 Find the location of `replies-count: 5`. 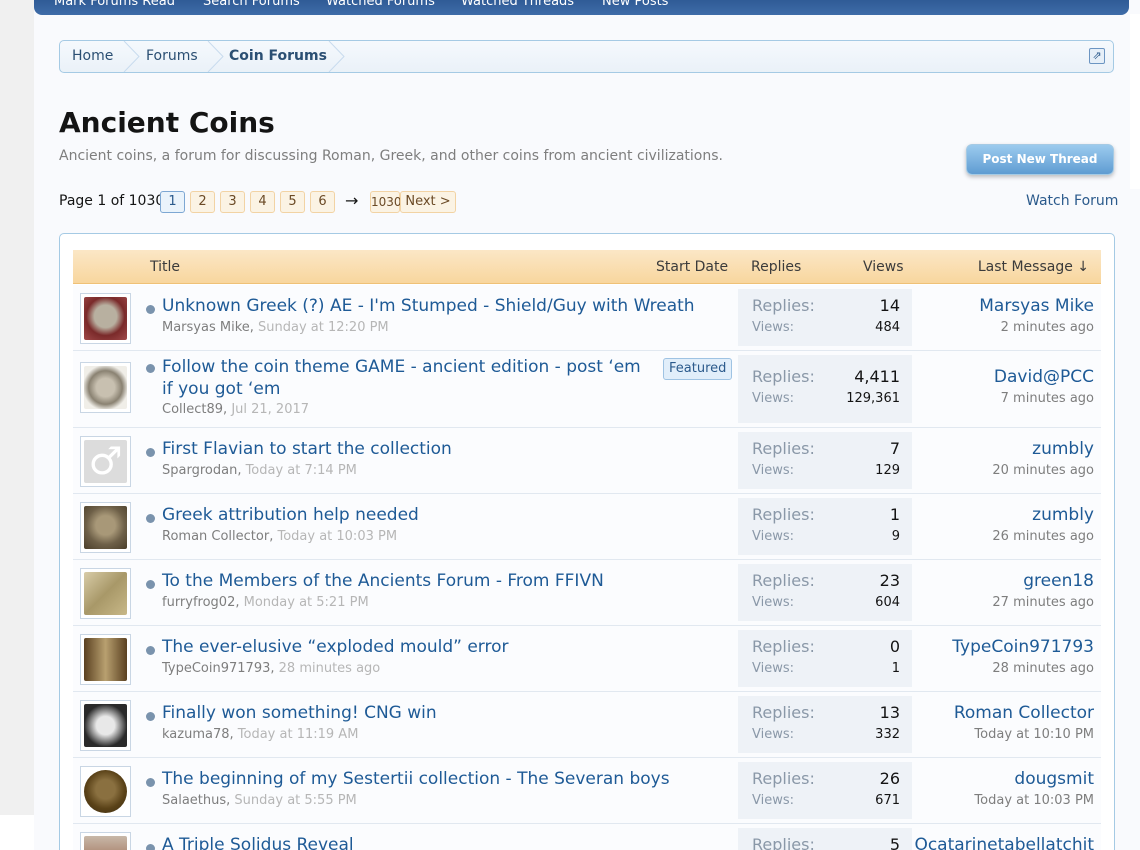

replies-count: 5 is located at coordinates (894, 842).